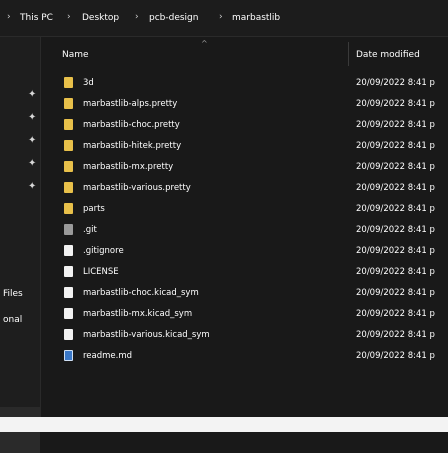  What do you see at coordinates (68, 355) in the screenshot?
I see `markdown-file-icon` at bounding box center [68, 355].